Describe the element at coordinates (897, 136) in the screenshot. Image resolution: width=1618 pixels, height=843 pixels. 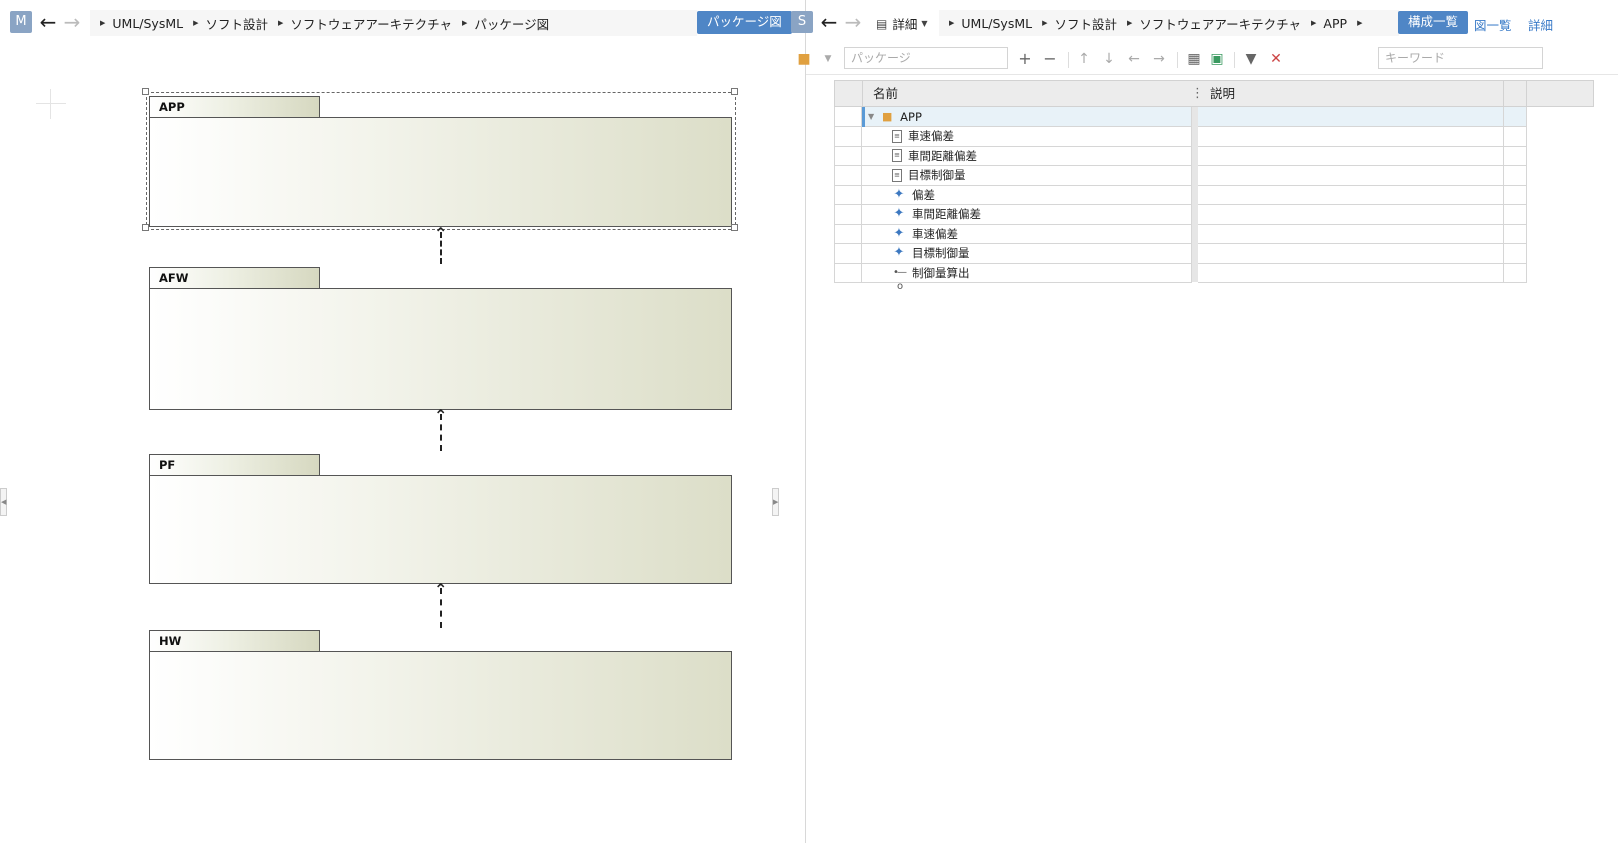
I see `component-icon: ≡` at that location.